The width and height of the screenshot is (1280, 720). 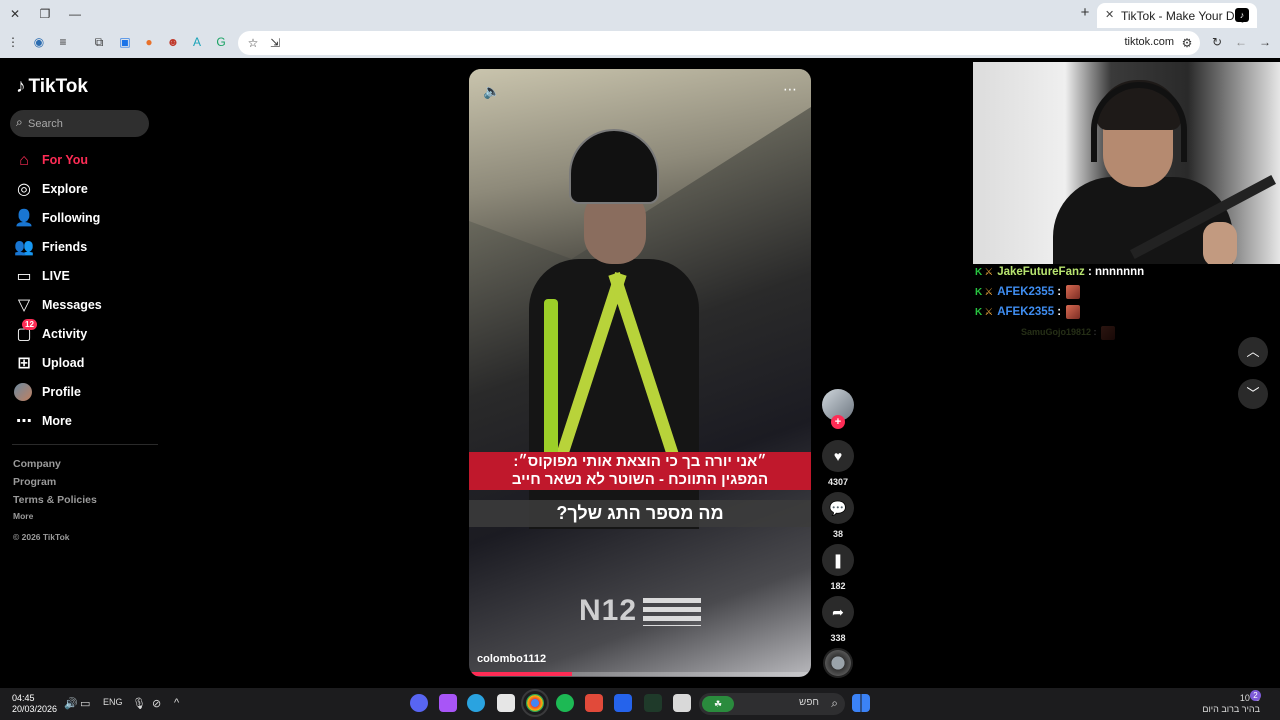 What do you see at coordinates (419, 703) in the screenshot?
I see `discord-app-icon` at bounding box center [419, 703].